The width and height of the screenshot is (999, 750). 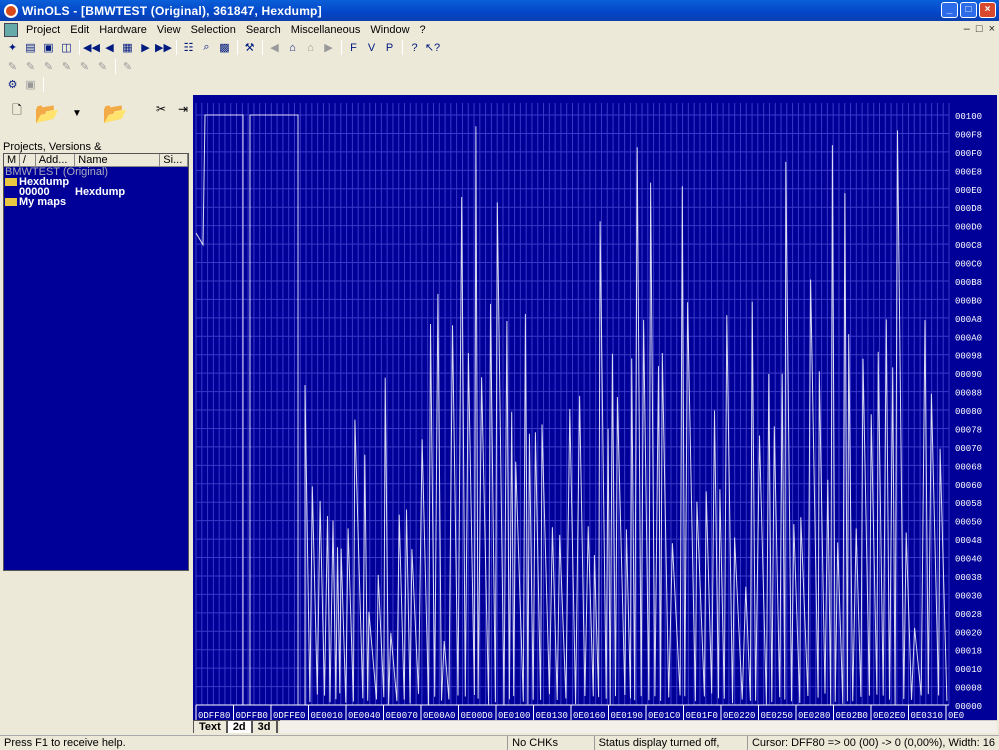 I want to click on menu-search: Search, so click(x=263, y=30).